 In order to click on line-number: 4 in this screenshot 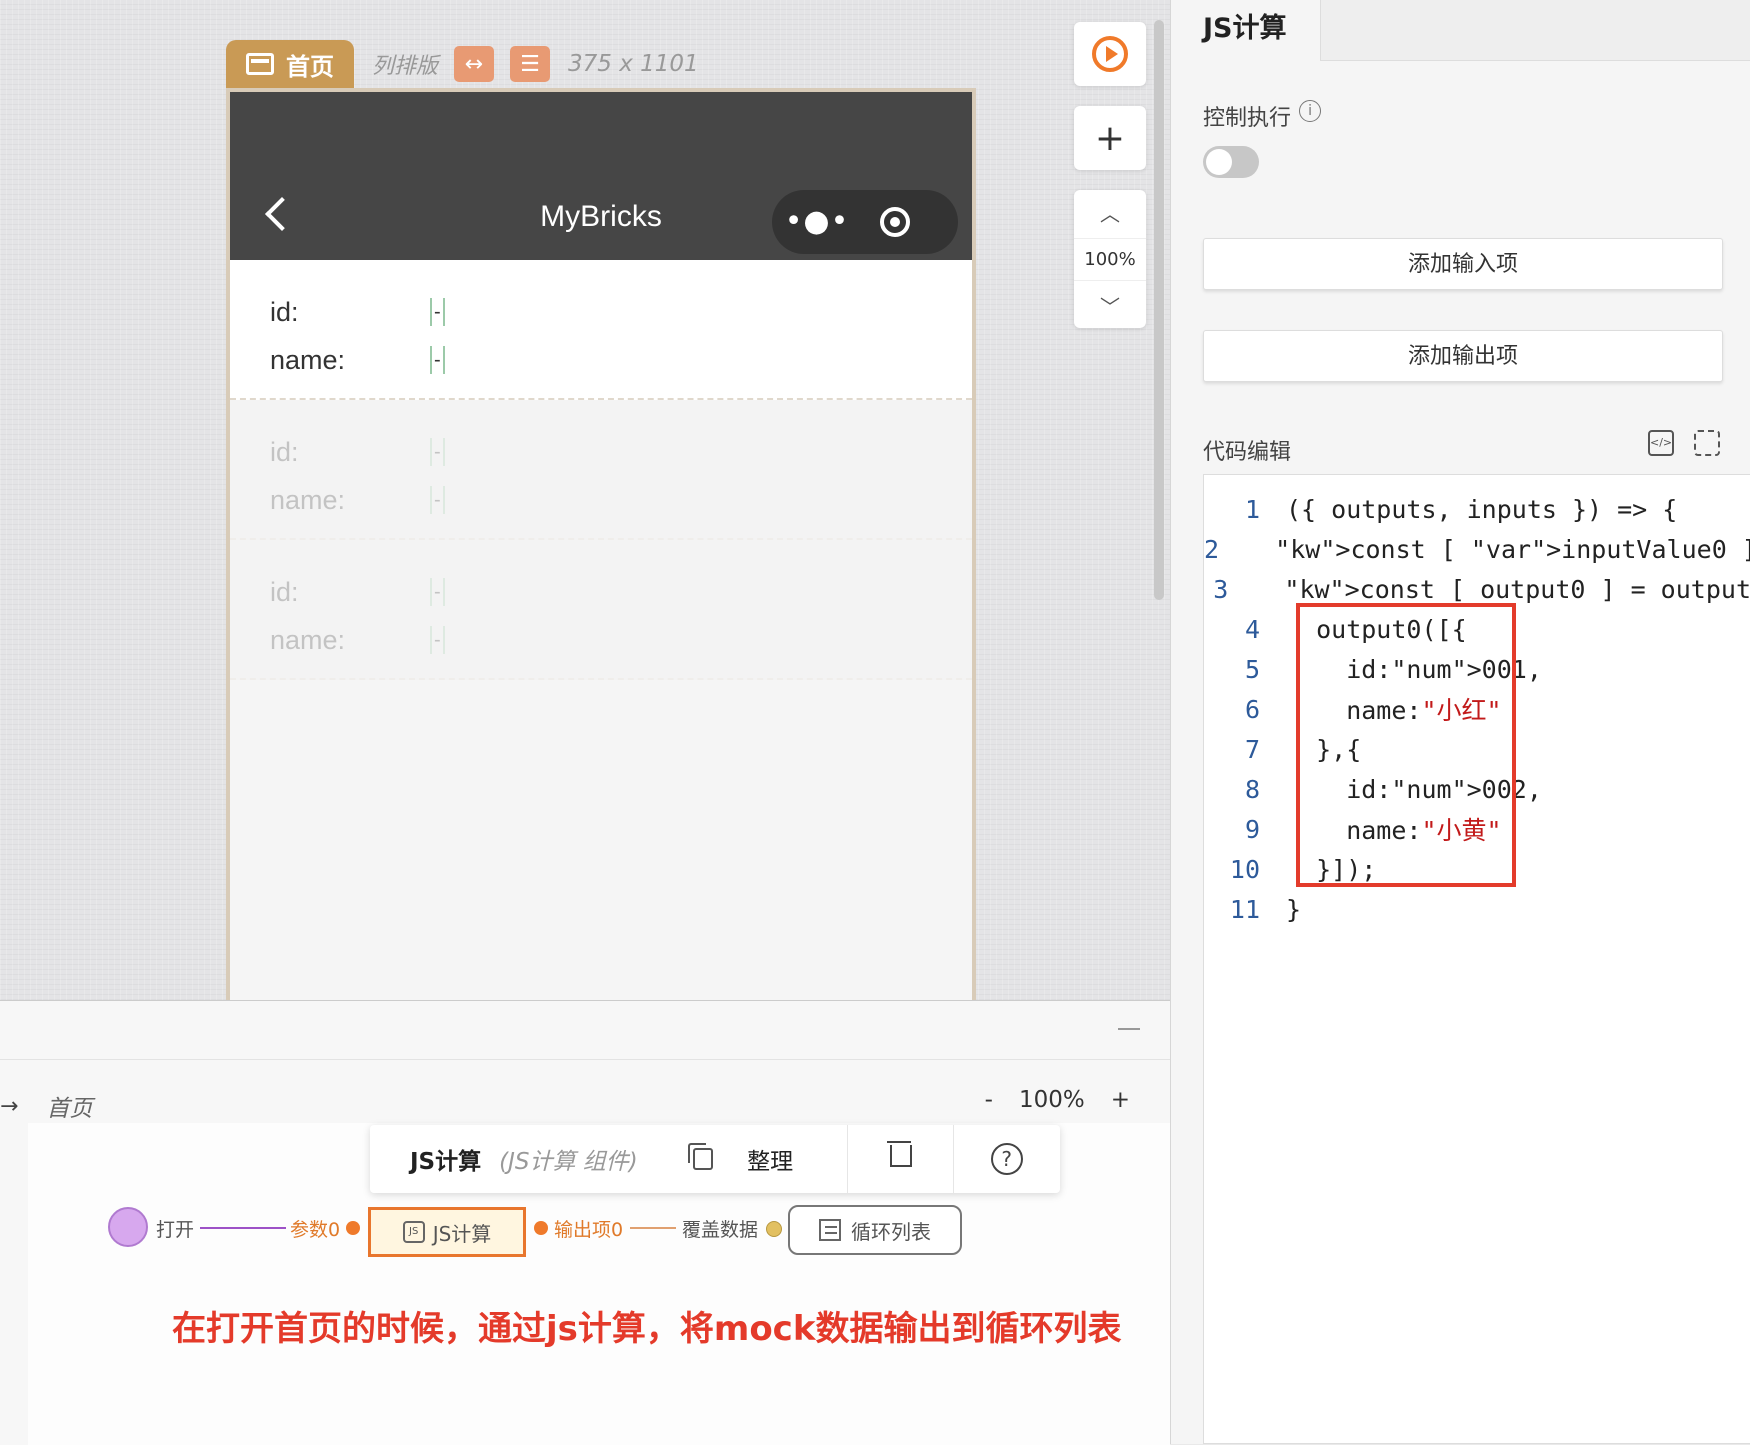, I will do `click(1252, 629)`.